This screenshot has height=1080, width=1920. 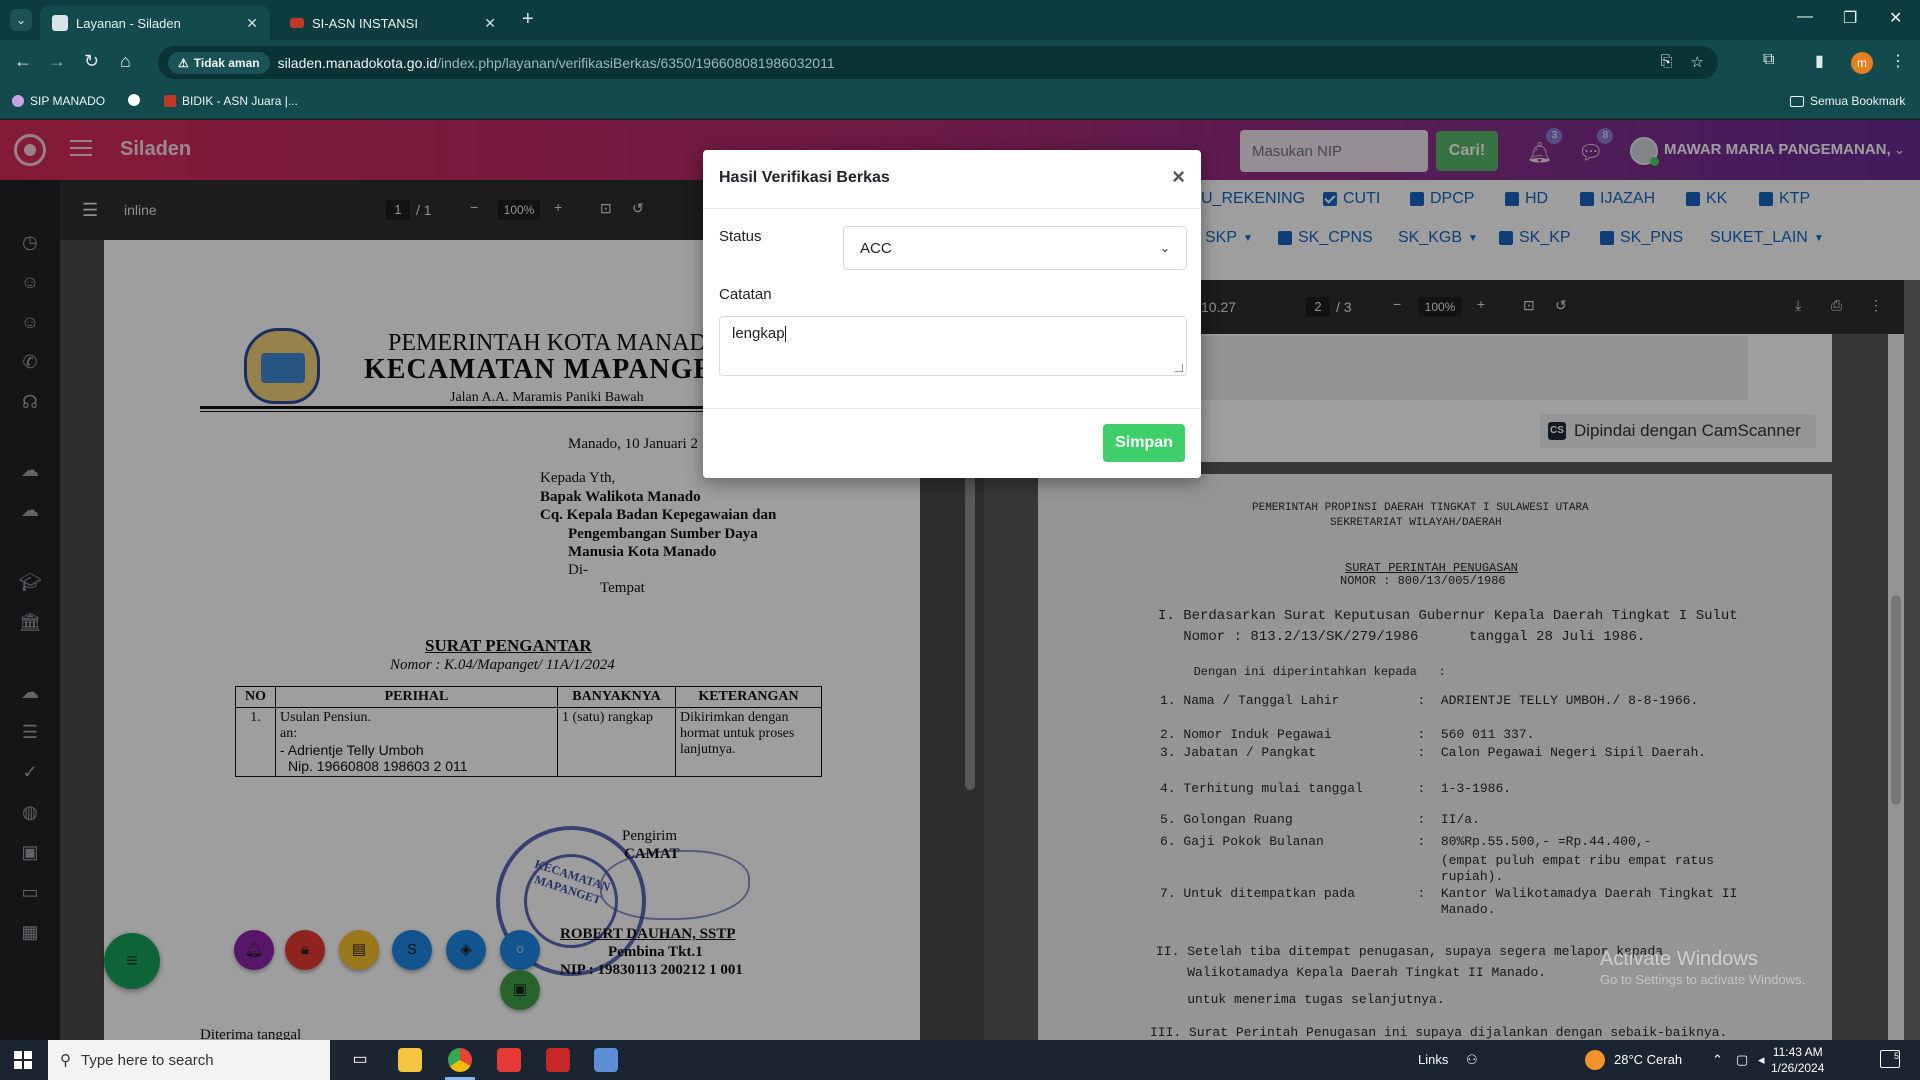 I want to click on siladen-favicon, so click(x=60, y=23).